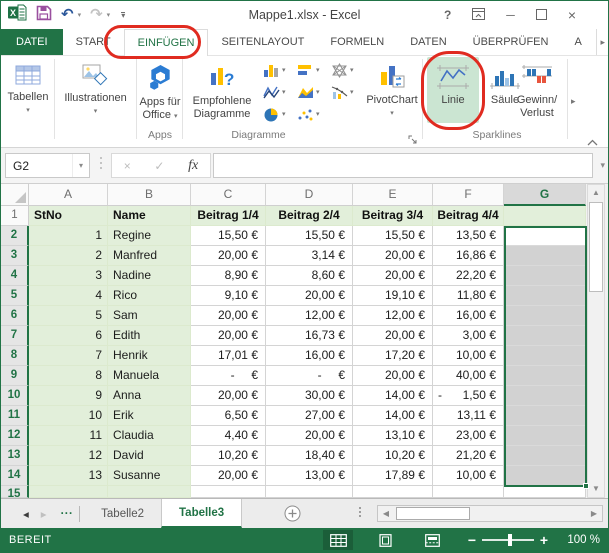 The image size is (609, 553). I want to click on insert-area-chart-button: ▾, so click(313, 92).